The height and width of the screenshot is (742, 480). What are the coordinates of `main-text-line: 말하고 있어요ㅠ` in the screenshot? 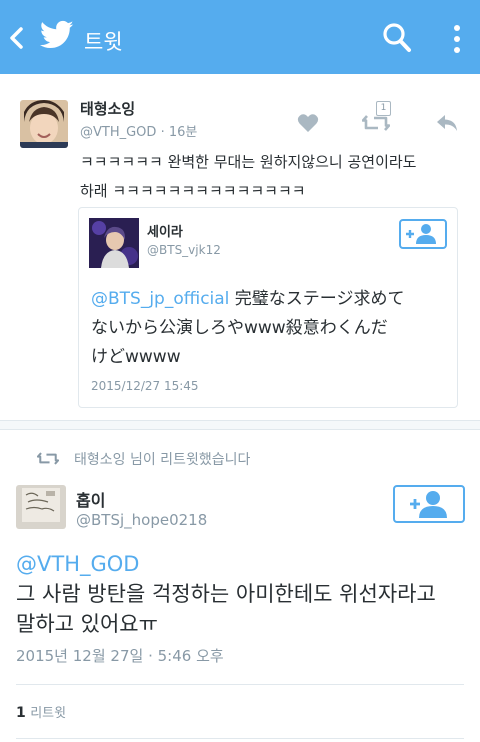 It's located at (87, 624).